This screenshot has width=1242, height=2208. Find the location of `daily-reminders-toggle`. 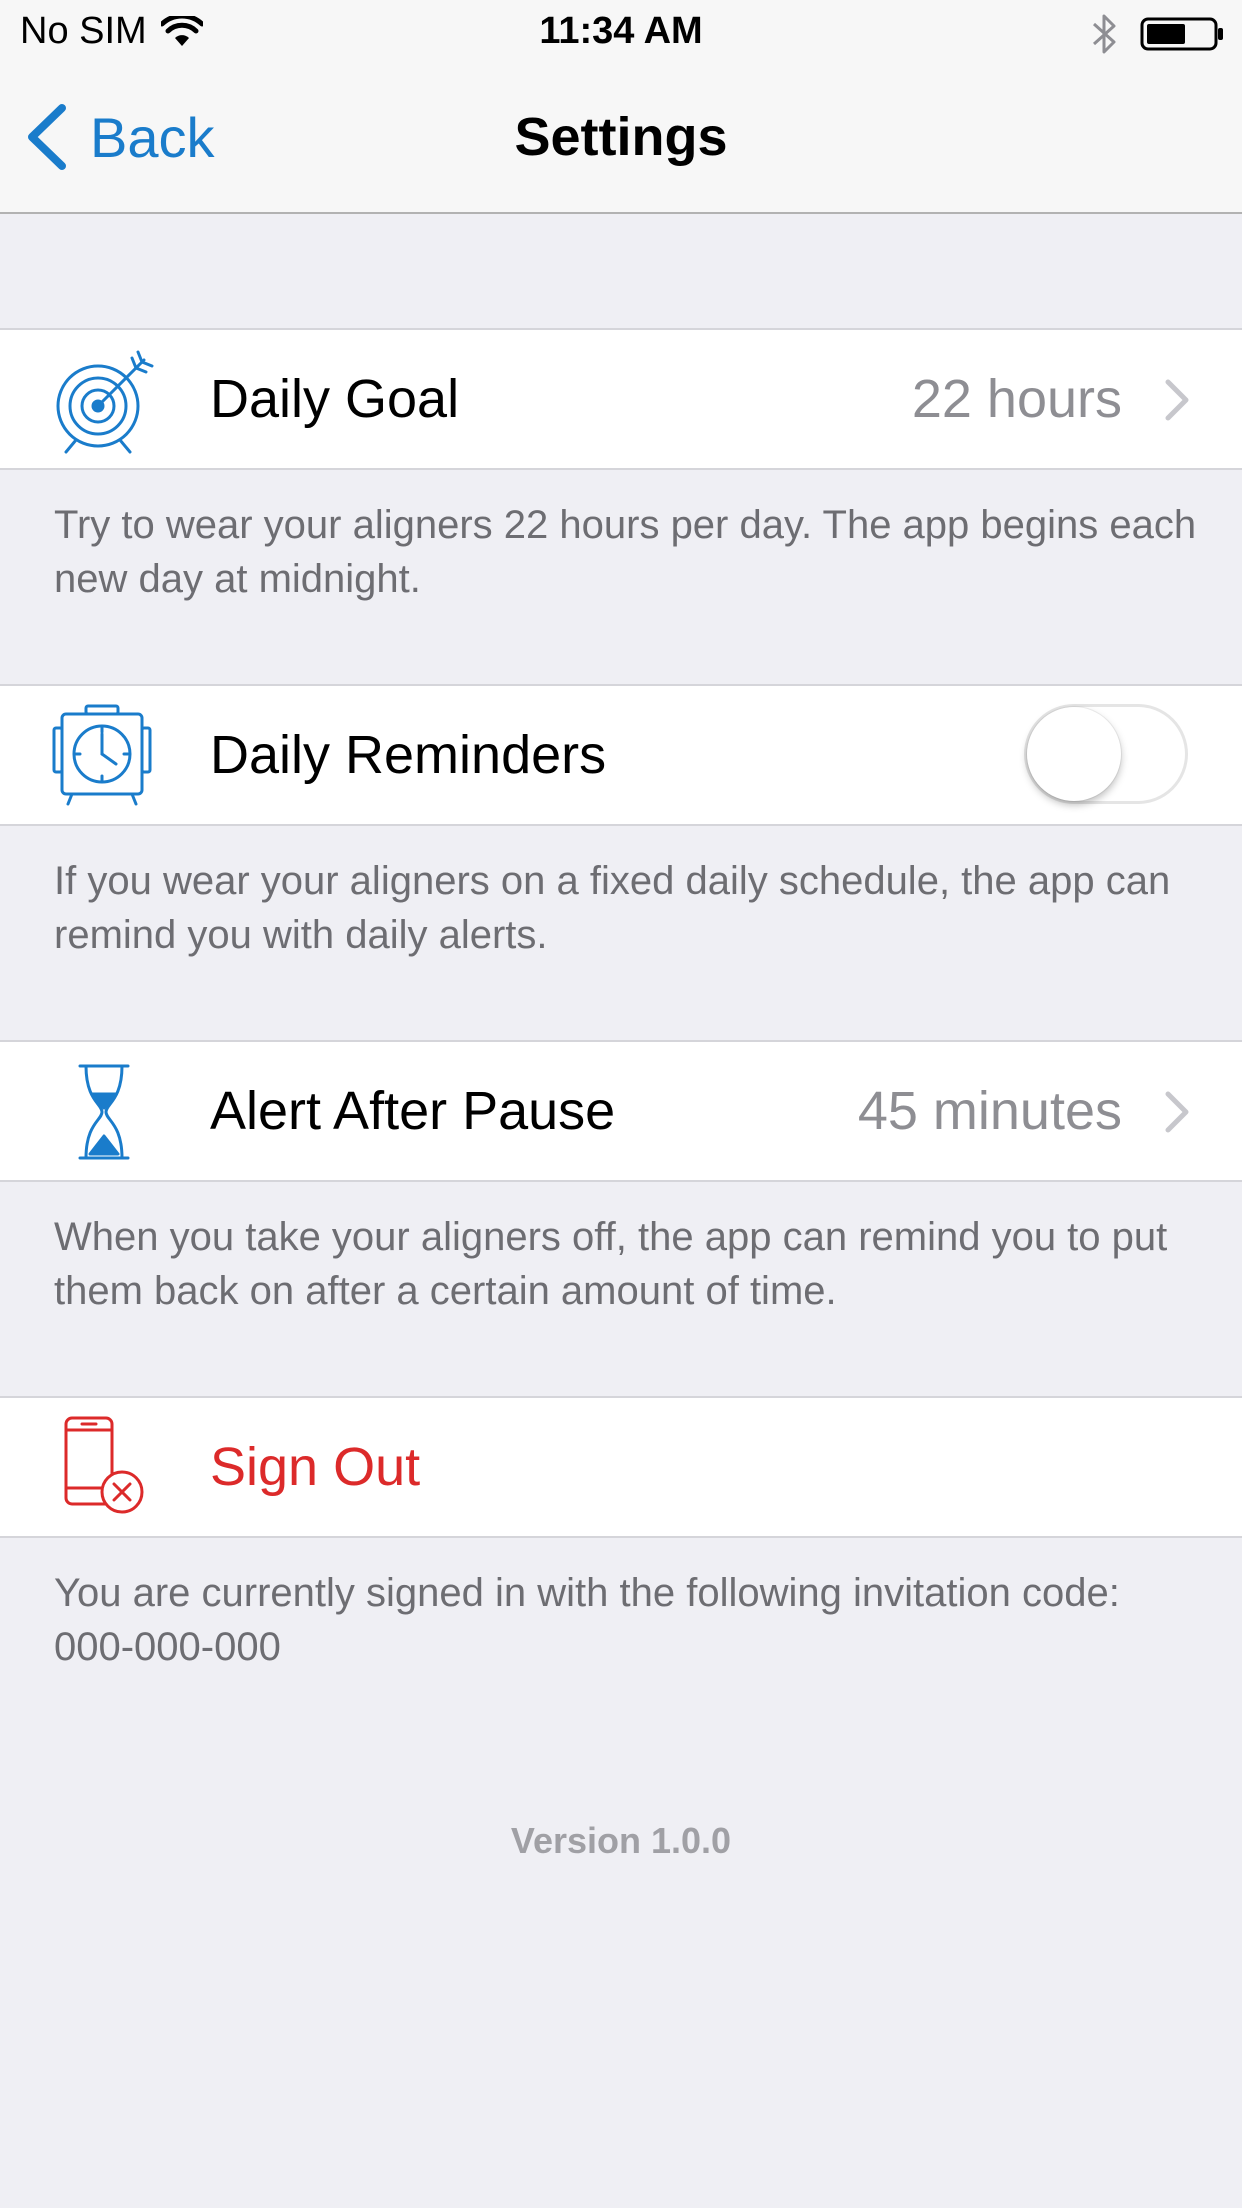

daily-reminders-toggle is located at coordinates (1106, 754).